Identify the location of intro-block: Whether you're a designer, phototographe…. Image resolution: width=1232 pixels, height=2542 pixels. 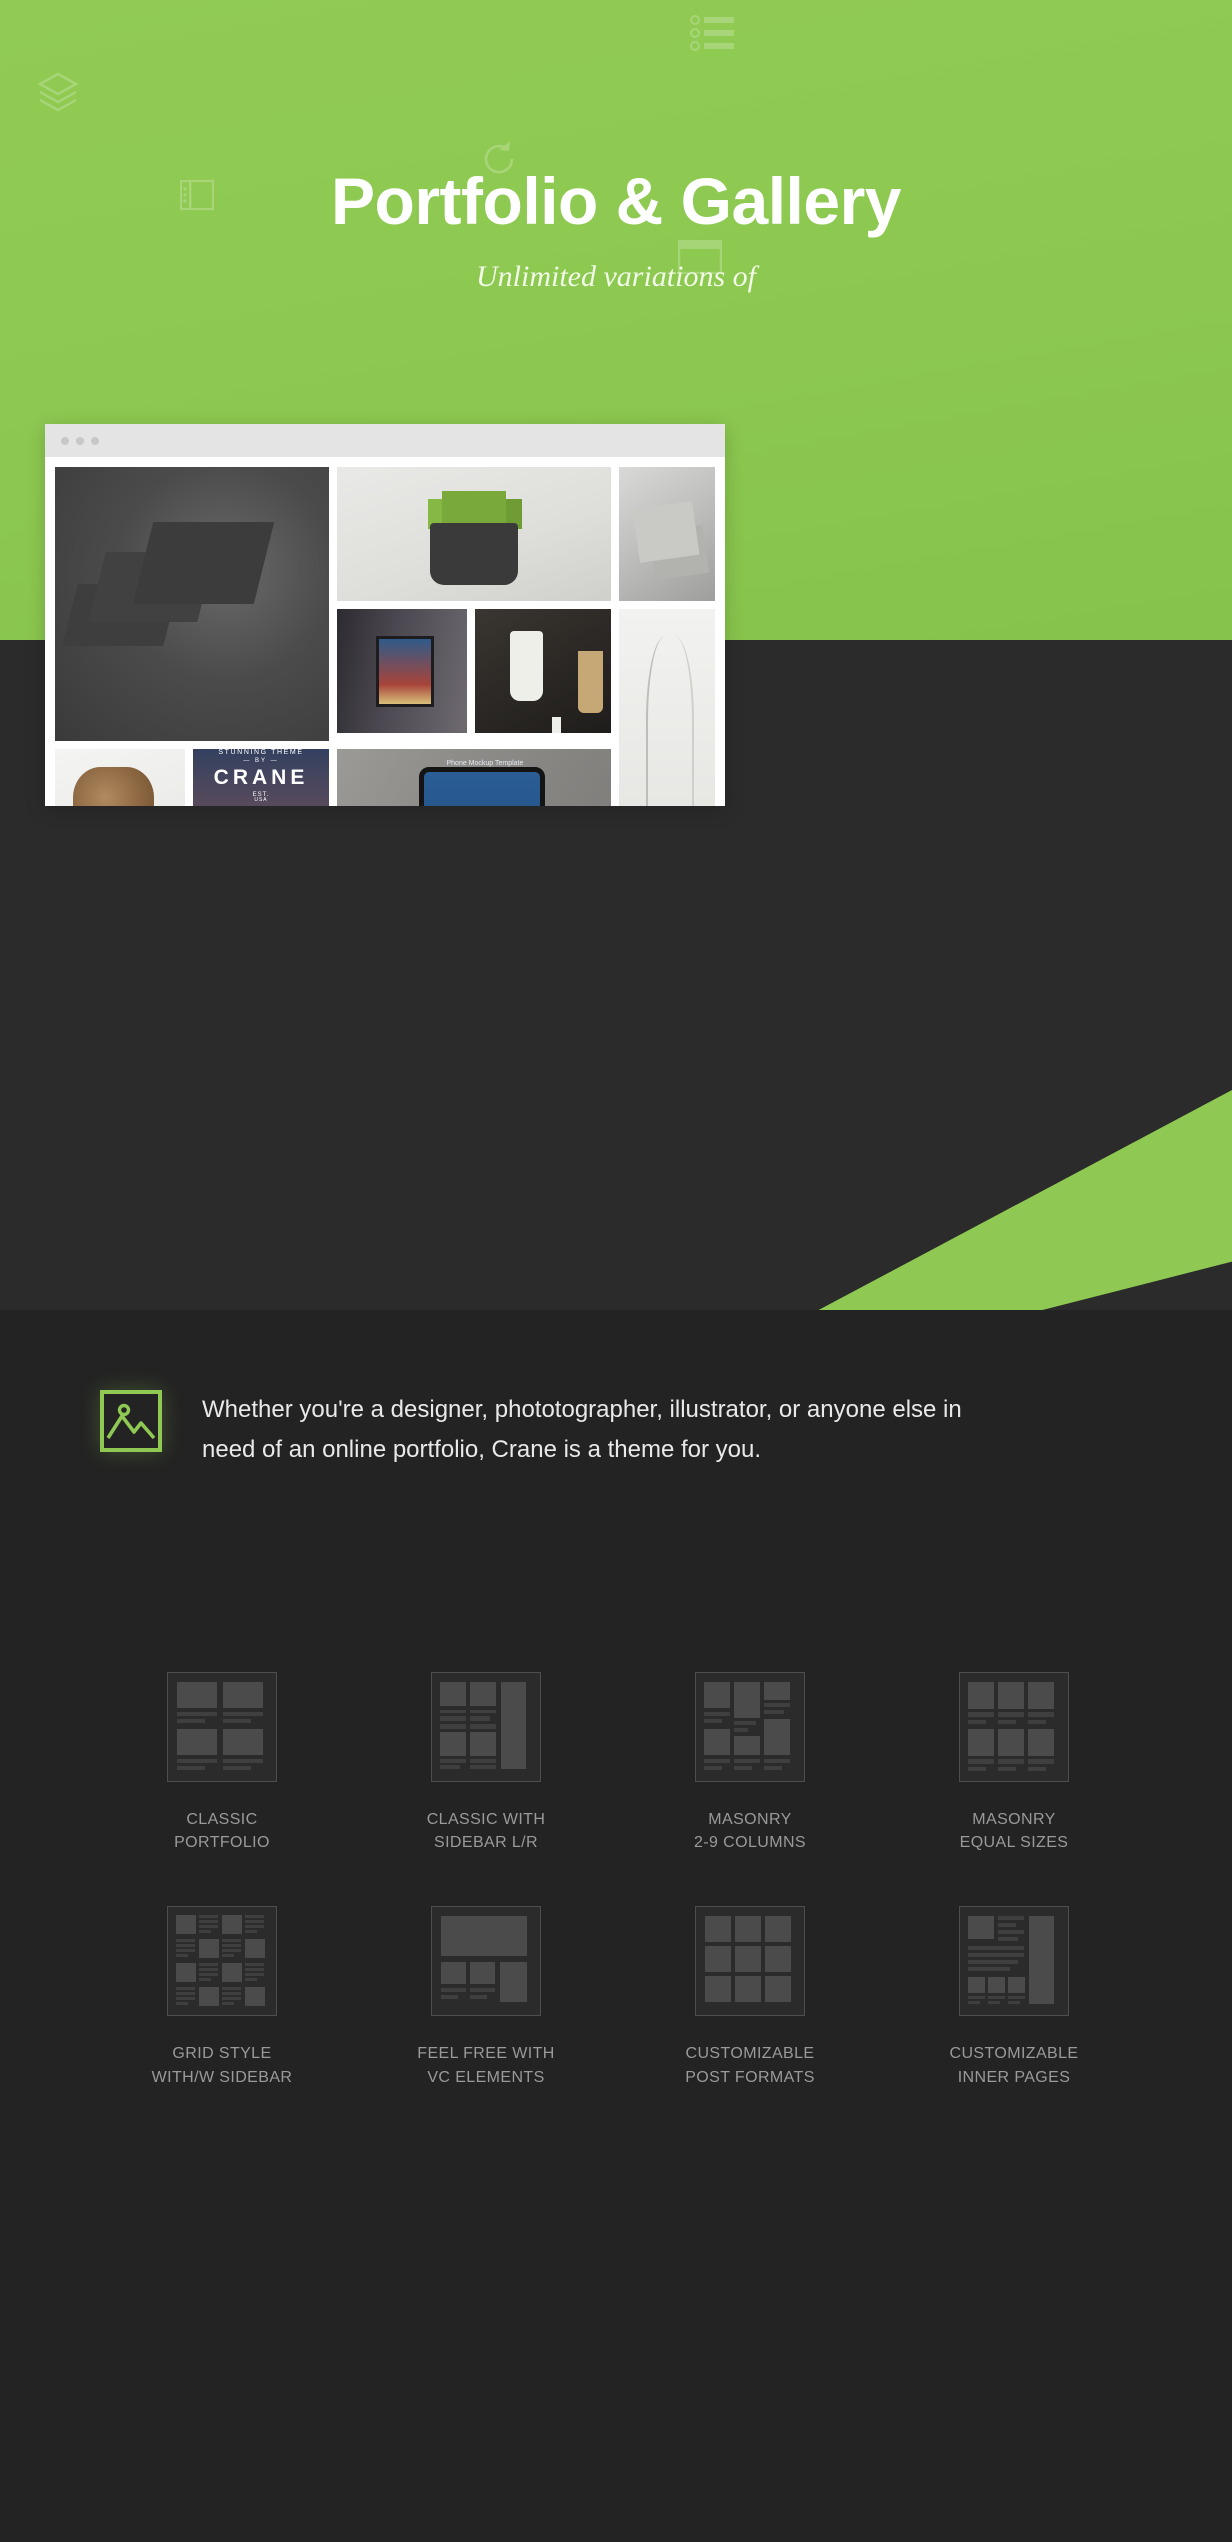
(620, 1430).